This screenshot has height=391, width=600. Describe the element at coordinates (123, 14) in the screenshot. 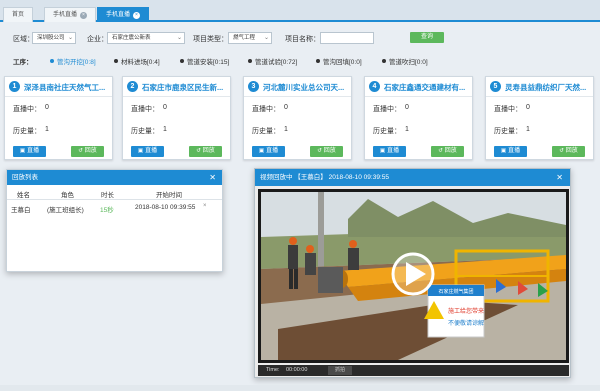

I see `tab-mobile-live-2: 手机直播 ×` at that location.